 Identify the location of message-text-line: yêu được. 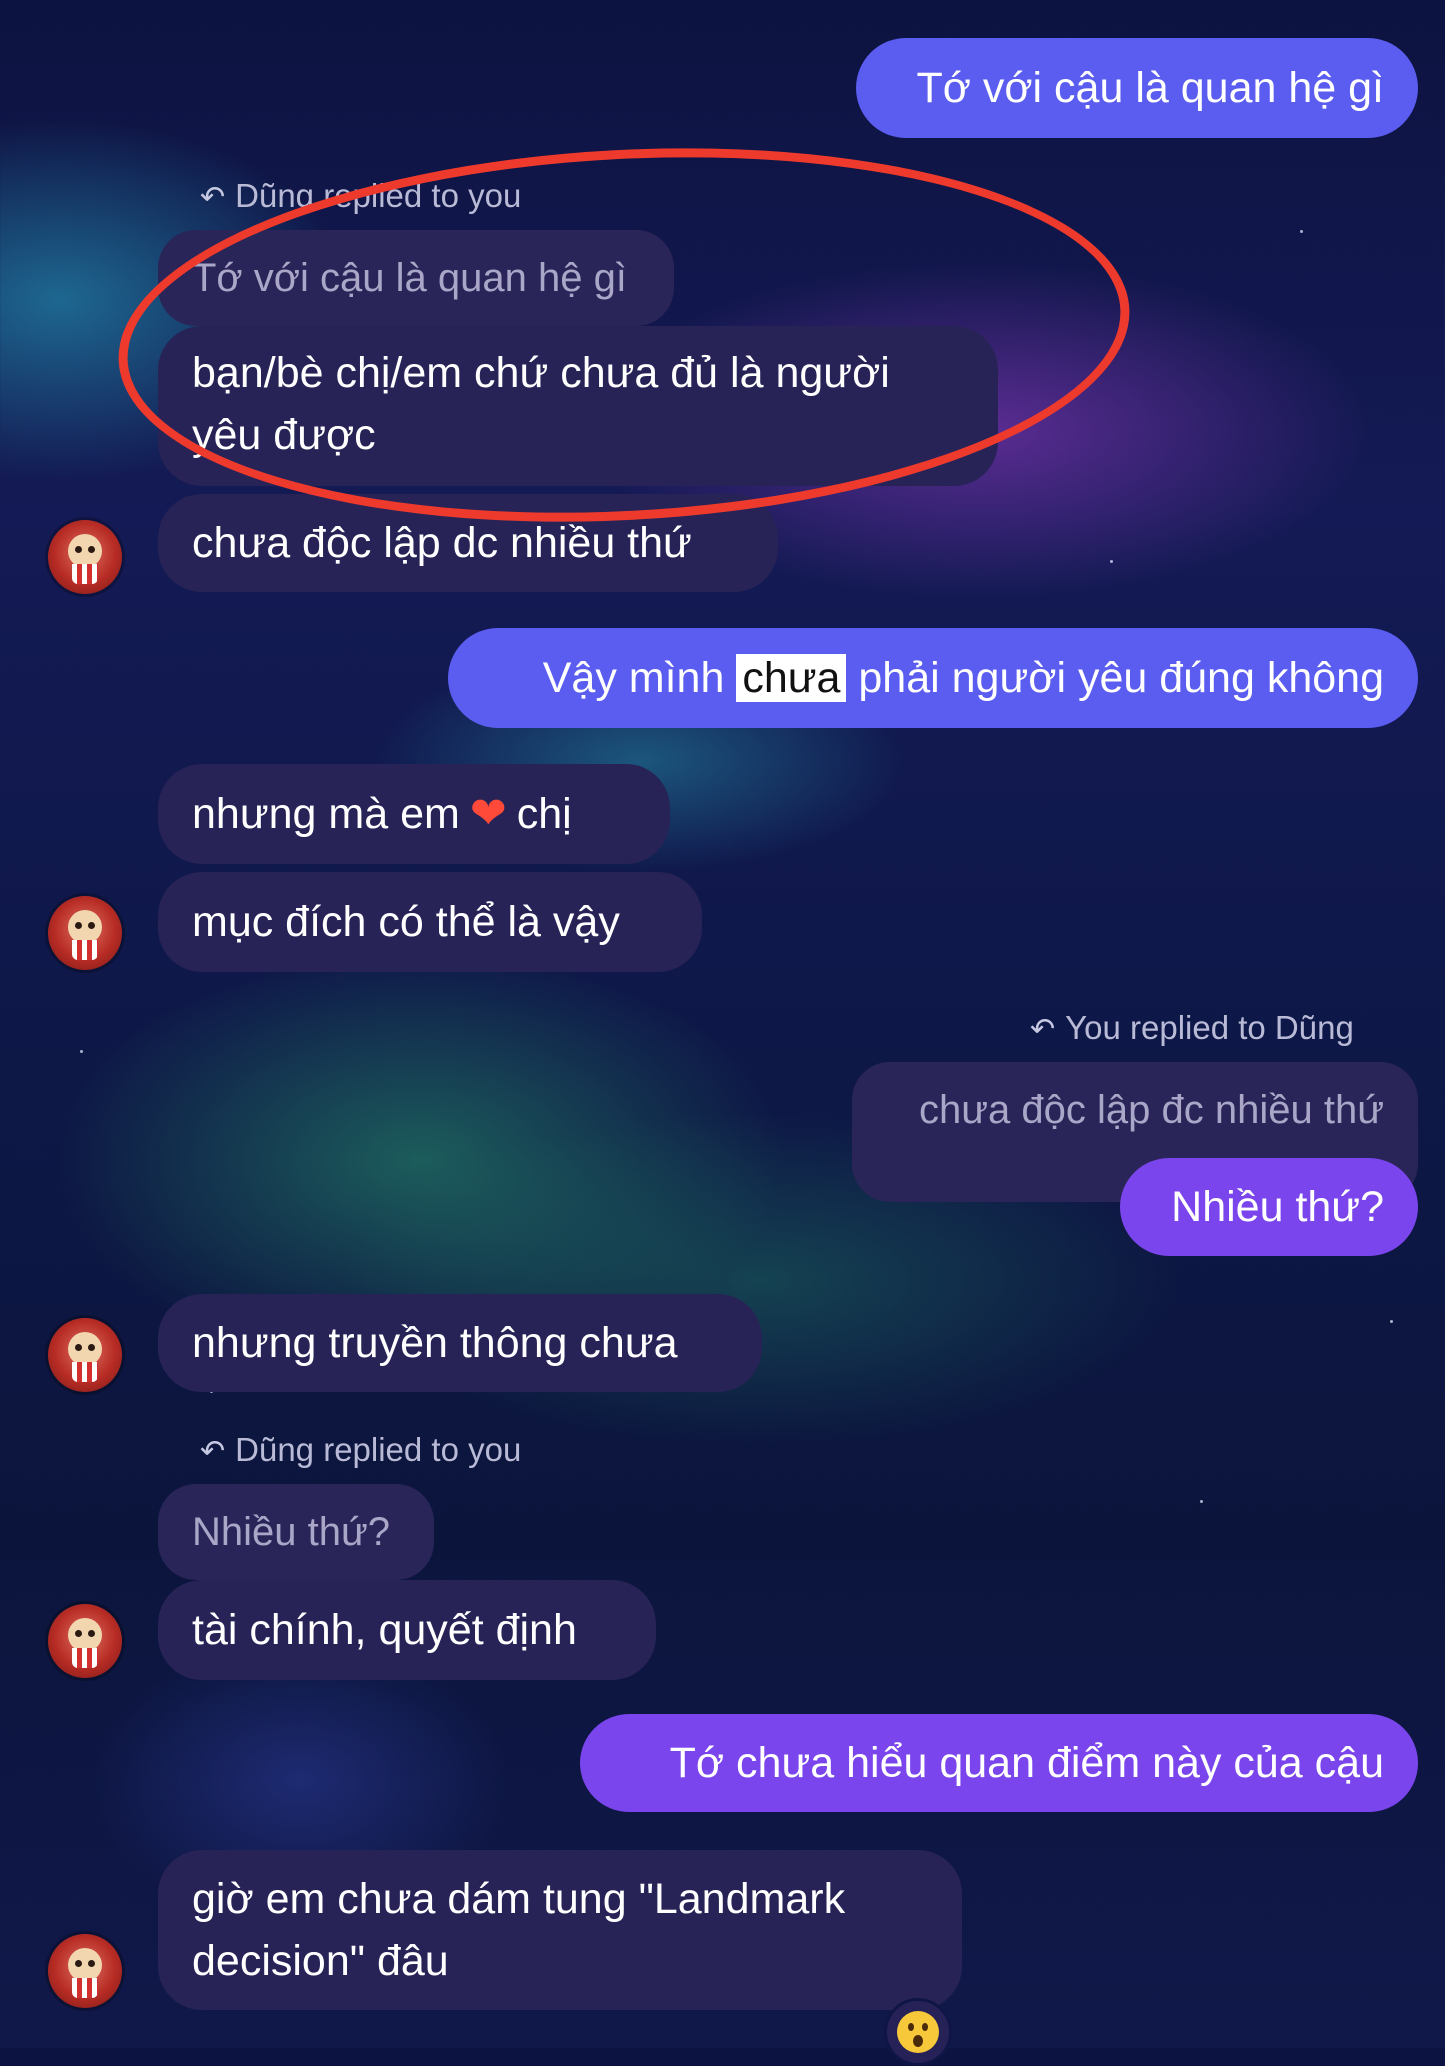
(284, 435).